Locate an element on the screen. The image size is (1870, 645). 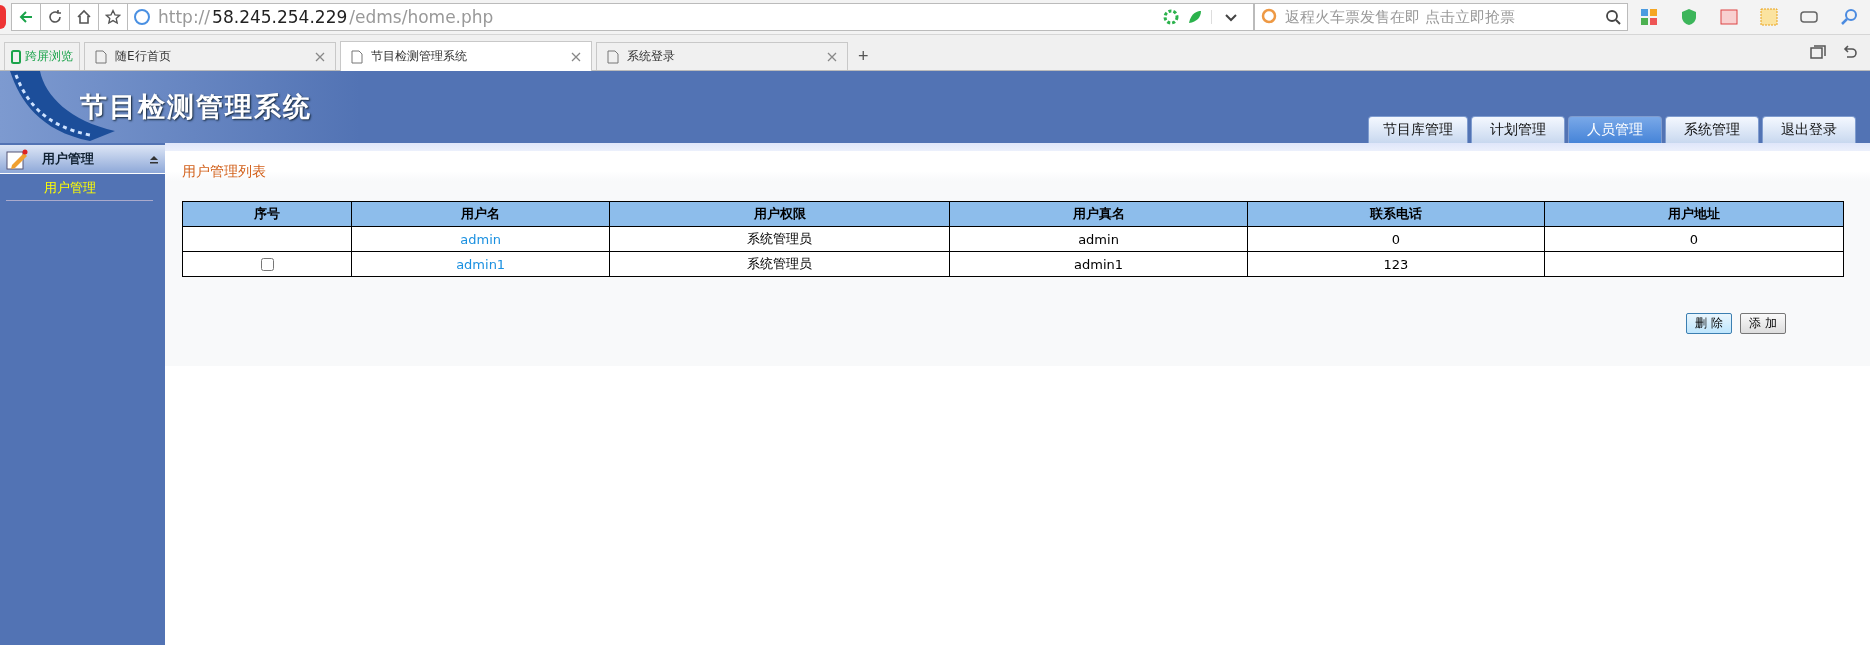
star-icon is located at coordinates (113, 17).